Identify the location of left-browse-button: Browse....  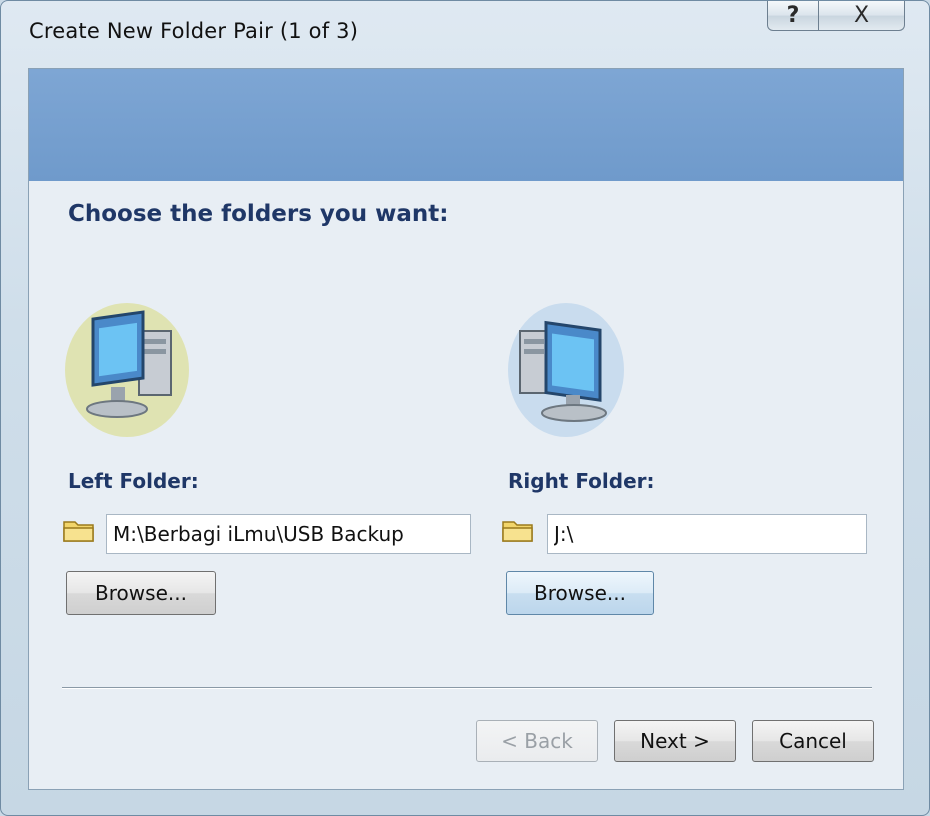
(141, 593).